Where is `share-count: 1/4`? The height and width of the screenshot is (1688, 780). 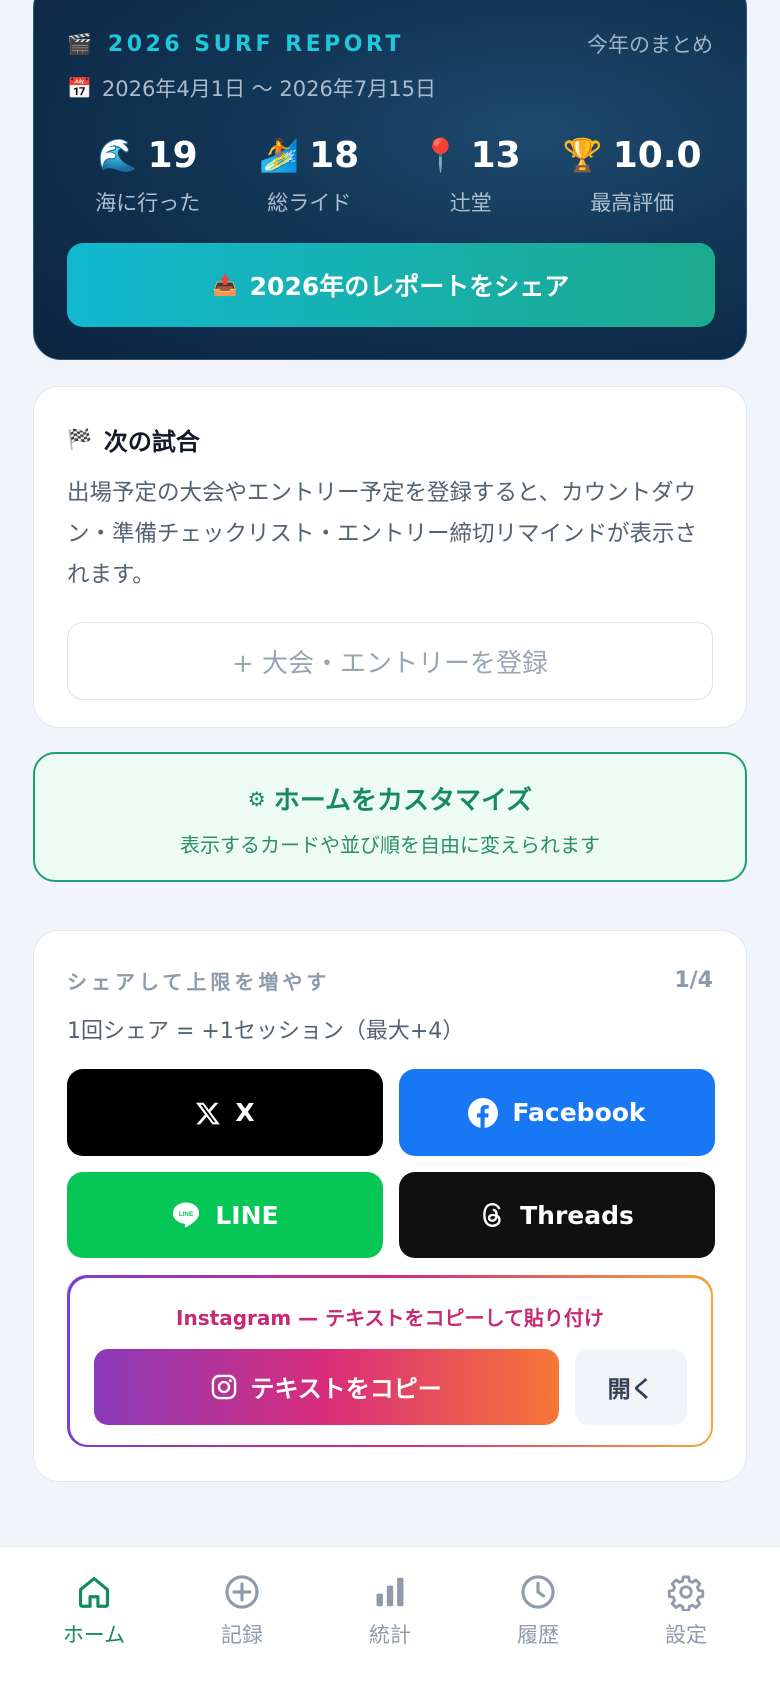
share-count: 1/4 is located at coordinates (693, 980).